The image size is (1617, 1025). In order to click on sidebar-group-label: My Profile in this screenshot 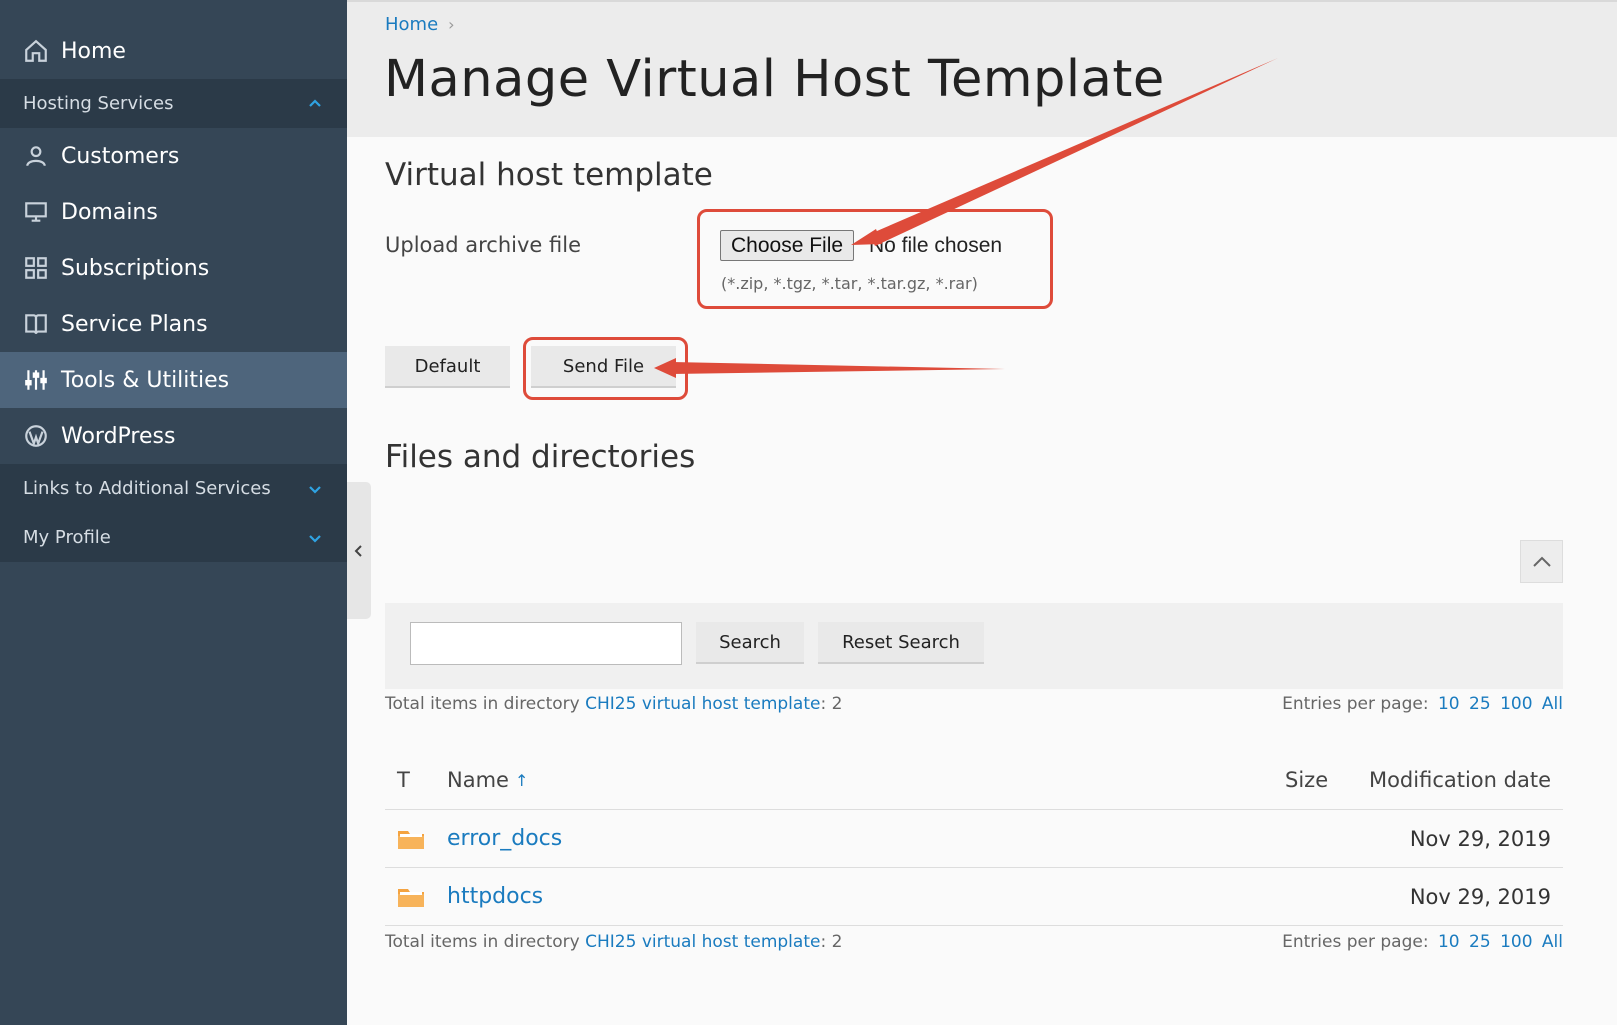, I will do `click(67, 537)`.